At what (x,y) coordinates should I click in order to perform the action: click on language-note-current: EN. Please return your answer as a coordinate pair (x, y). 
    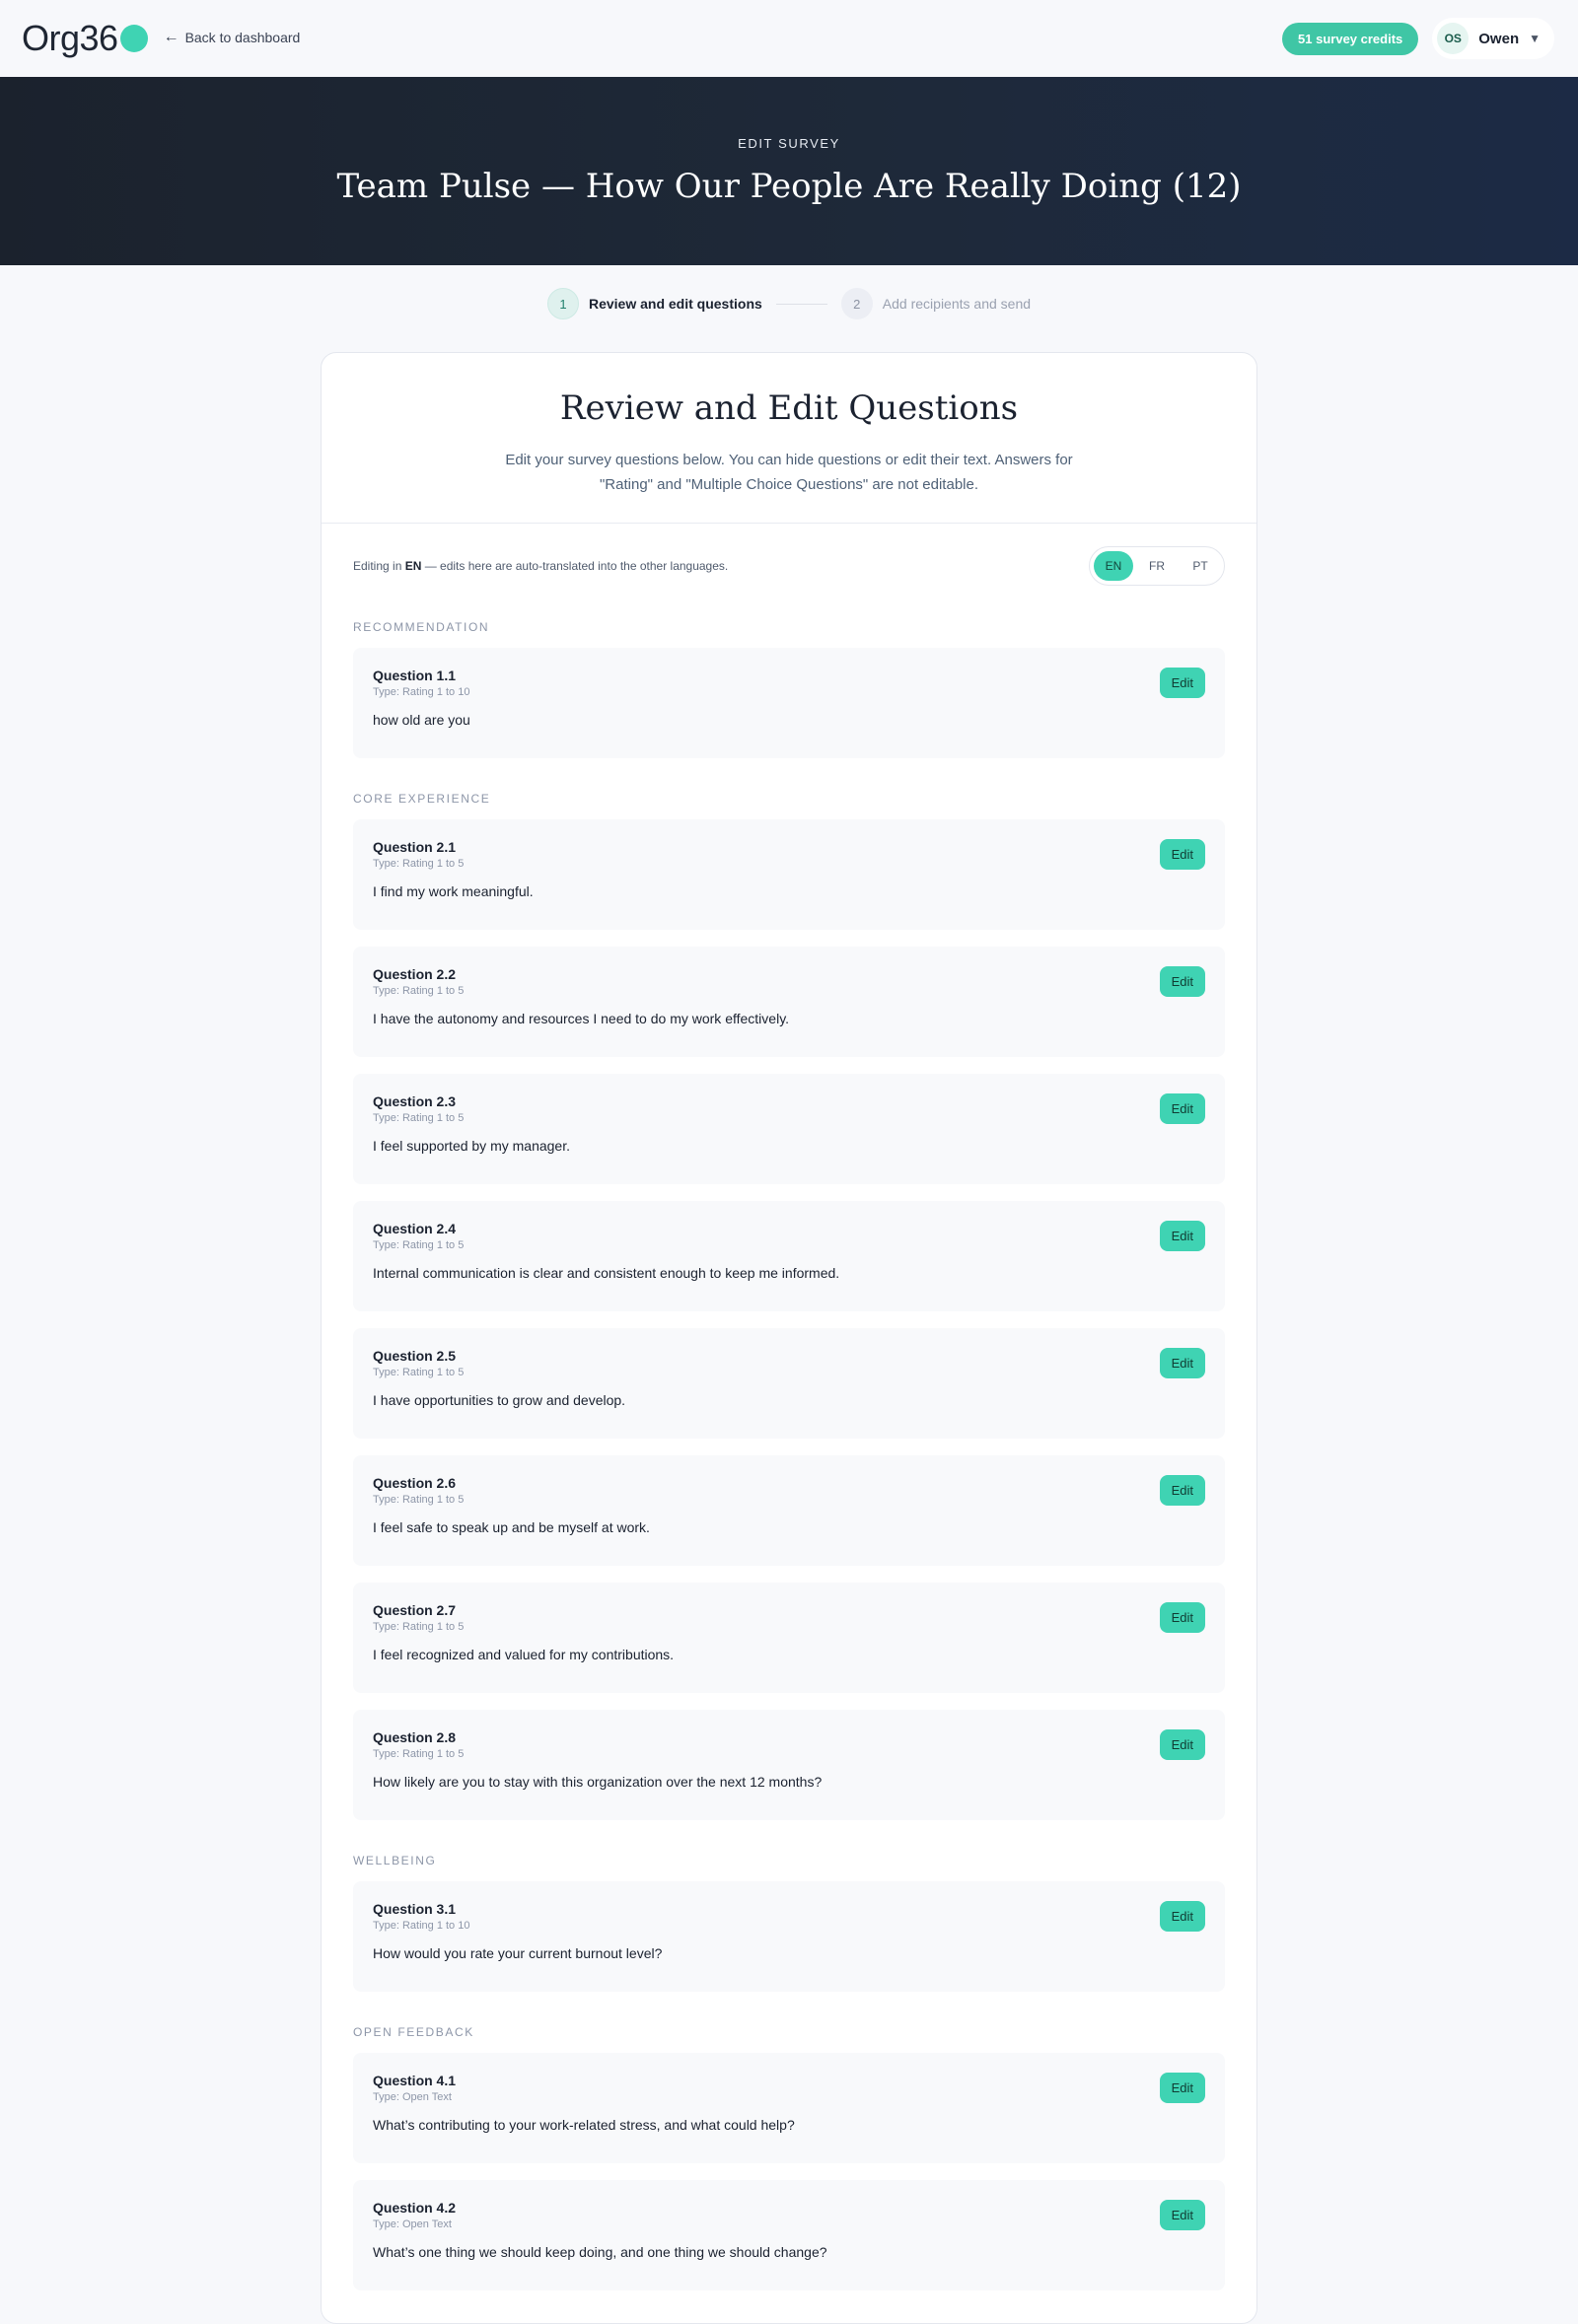
    Looking at the image, I should click on (413, 566).